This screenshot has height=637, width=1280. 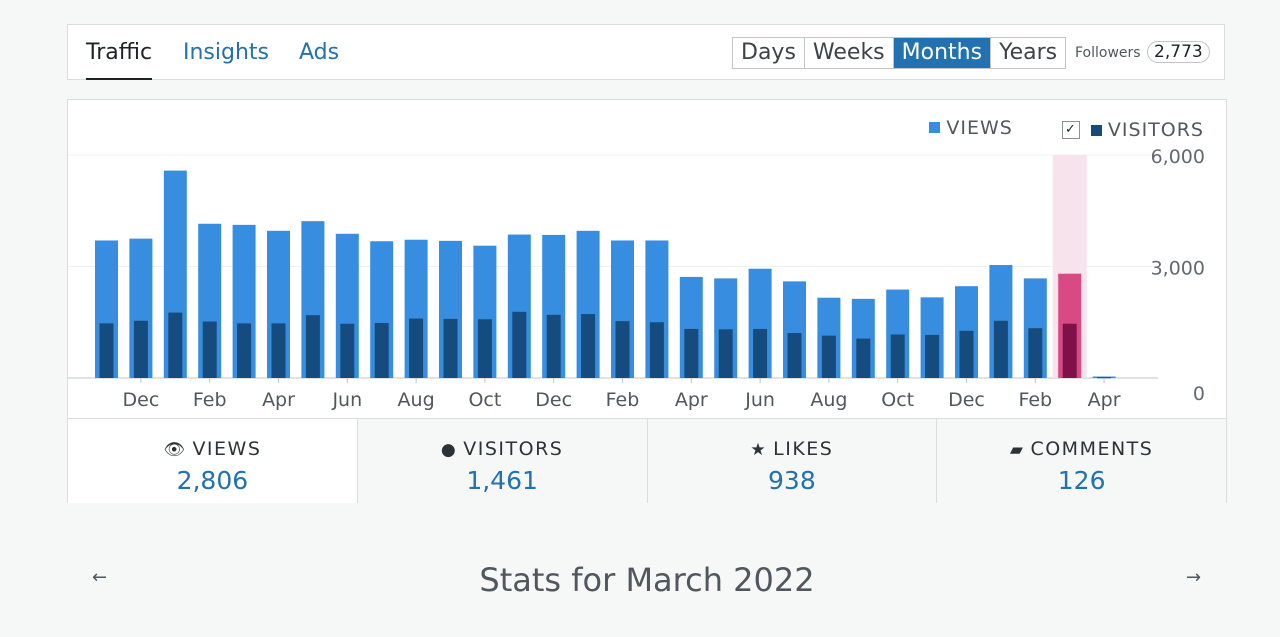 I want to click on stat-likes-label: LIKES, so click(x=803, y=449).